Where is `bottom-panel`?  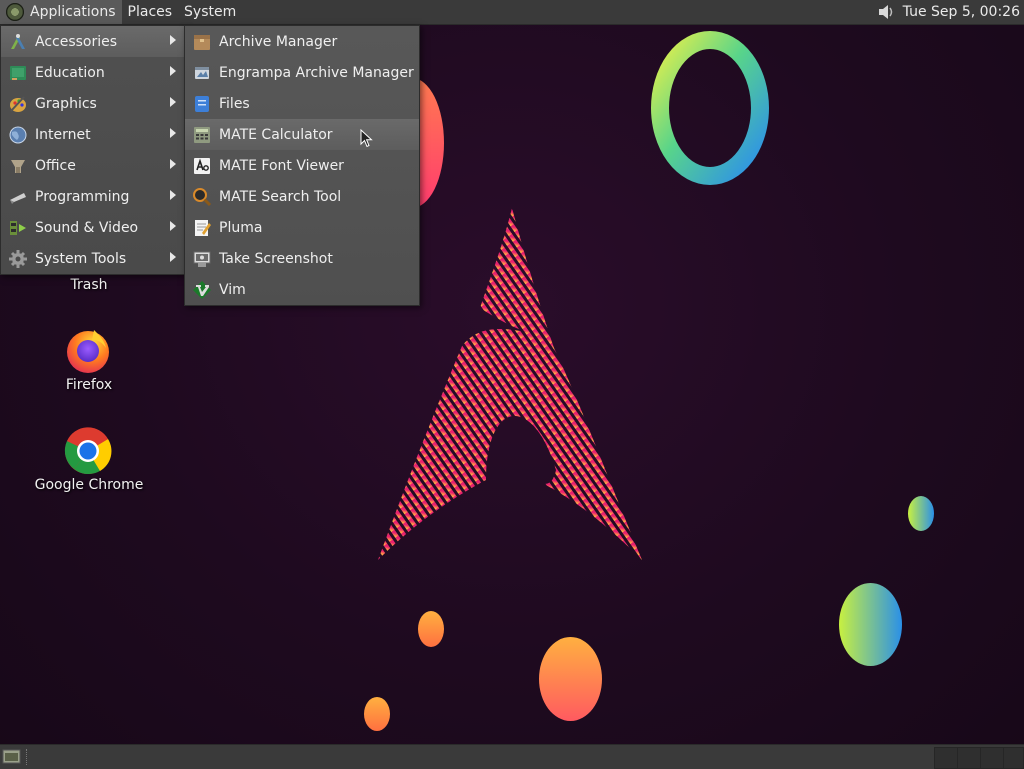 bottom-panel is located at coordinates (512, 756).